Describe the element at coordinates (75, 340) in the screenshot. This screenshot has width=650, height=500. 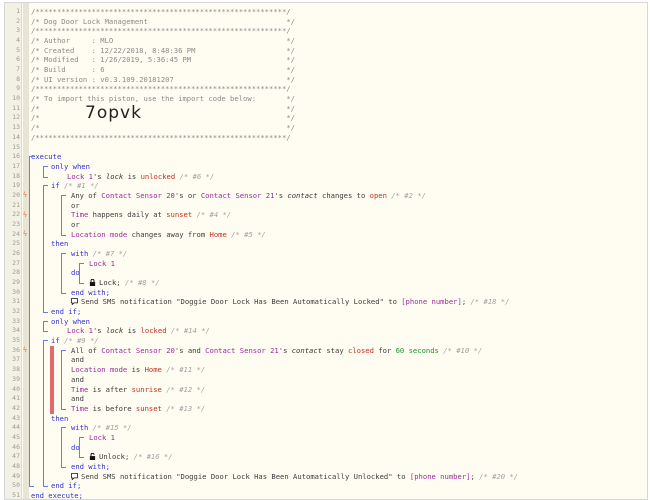
I see `code-line: if /* #9 */` at that location.